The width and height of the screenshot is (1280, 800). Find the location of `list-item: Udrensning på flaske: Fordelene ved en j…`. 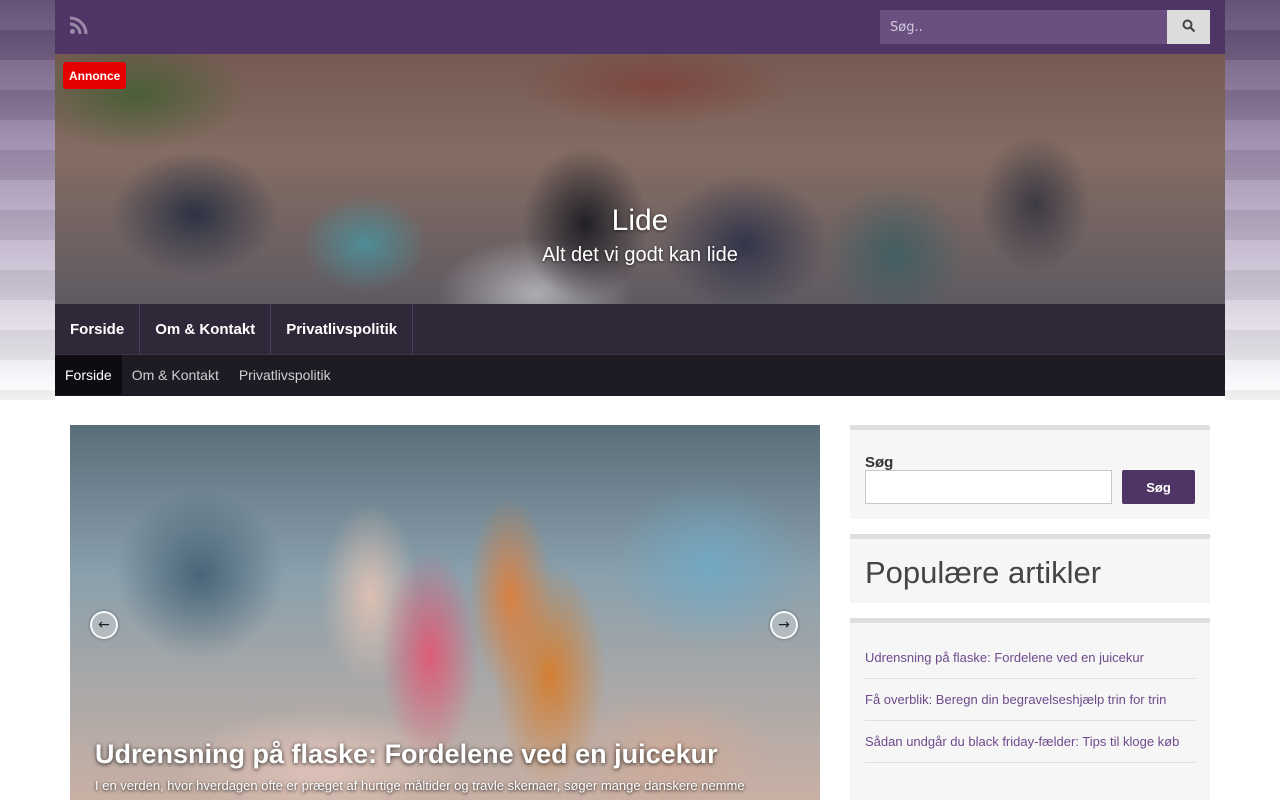

list-item: Udrensning på flaske: Fordelene ved en j… is located at coordinates (1030, 663).